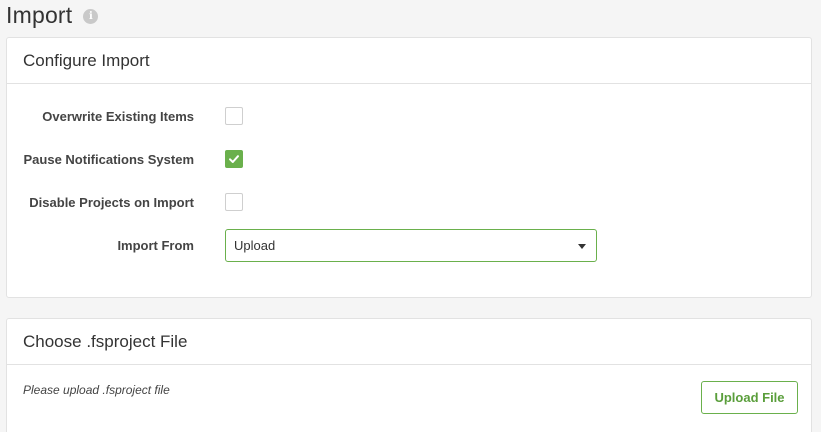  I want to click on upload-file-button: Upload File, so click(749, 397).